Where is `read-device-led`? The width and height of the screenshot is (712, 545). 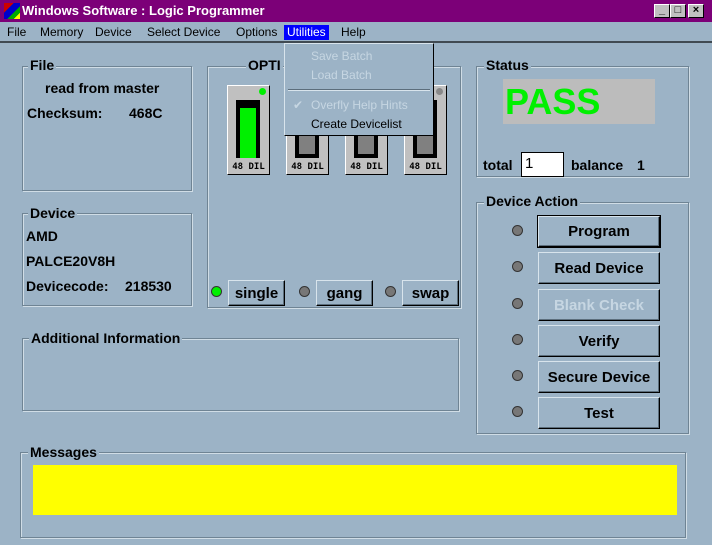 read-device-led is located at coordinates (517, 266).